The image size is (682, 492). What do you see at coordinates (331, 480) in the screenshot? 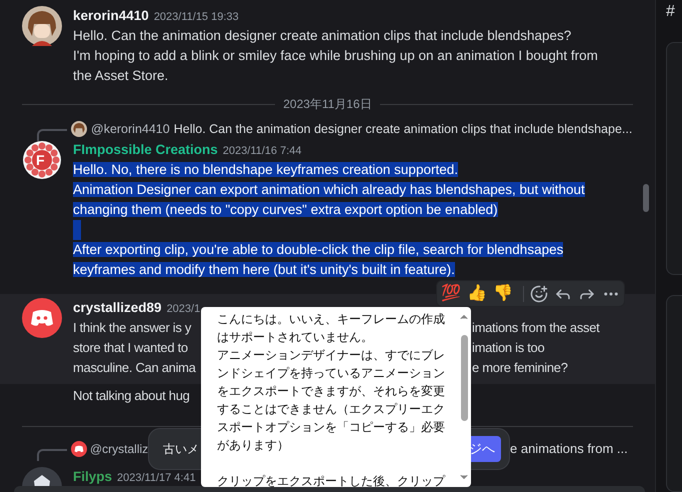
I see `translated-text: クリップをエクスポートした後、クリップ` at bounding box center [331, 480].